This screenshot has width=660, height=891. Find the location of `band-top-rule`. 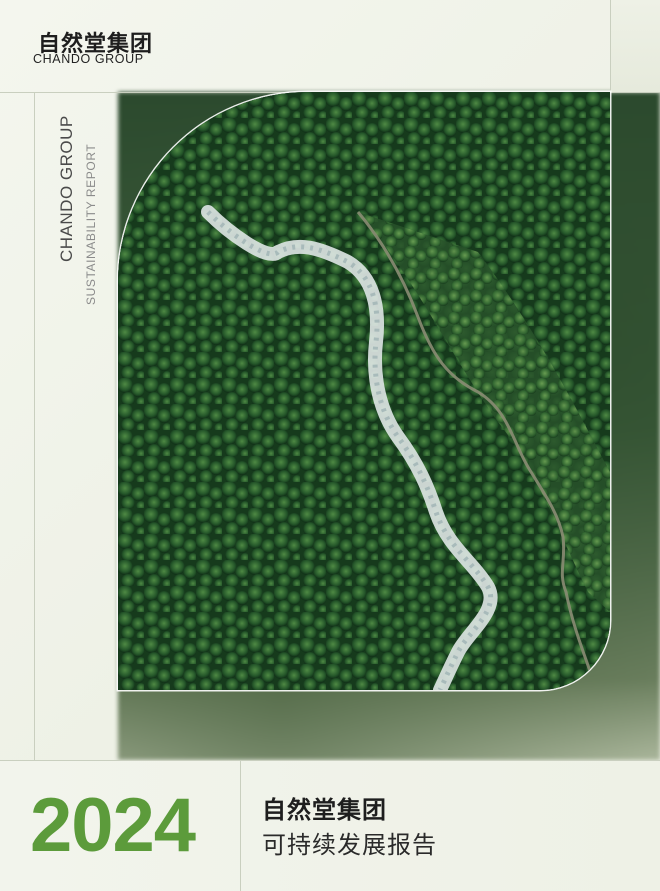

band-top-rule is located at coordinates (330, 760).